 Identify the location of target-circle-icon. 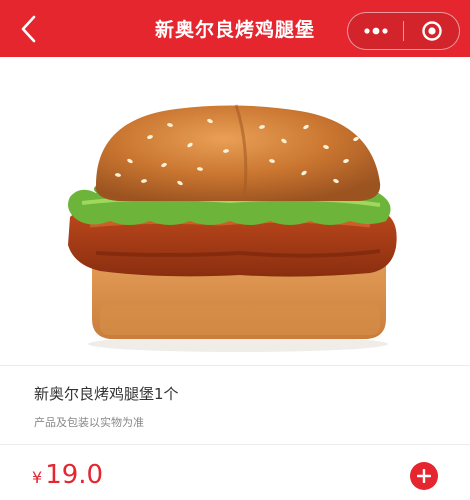
(431, 31).